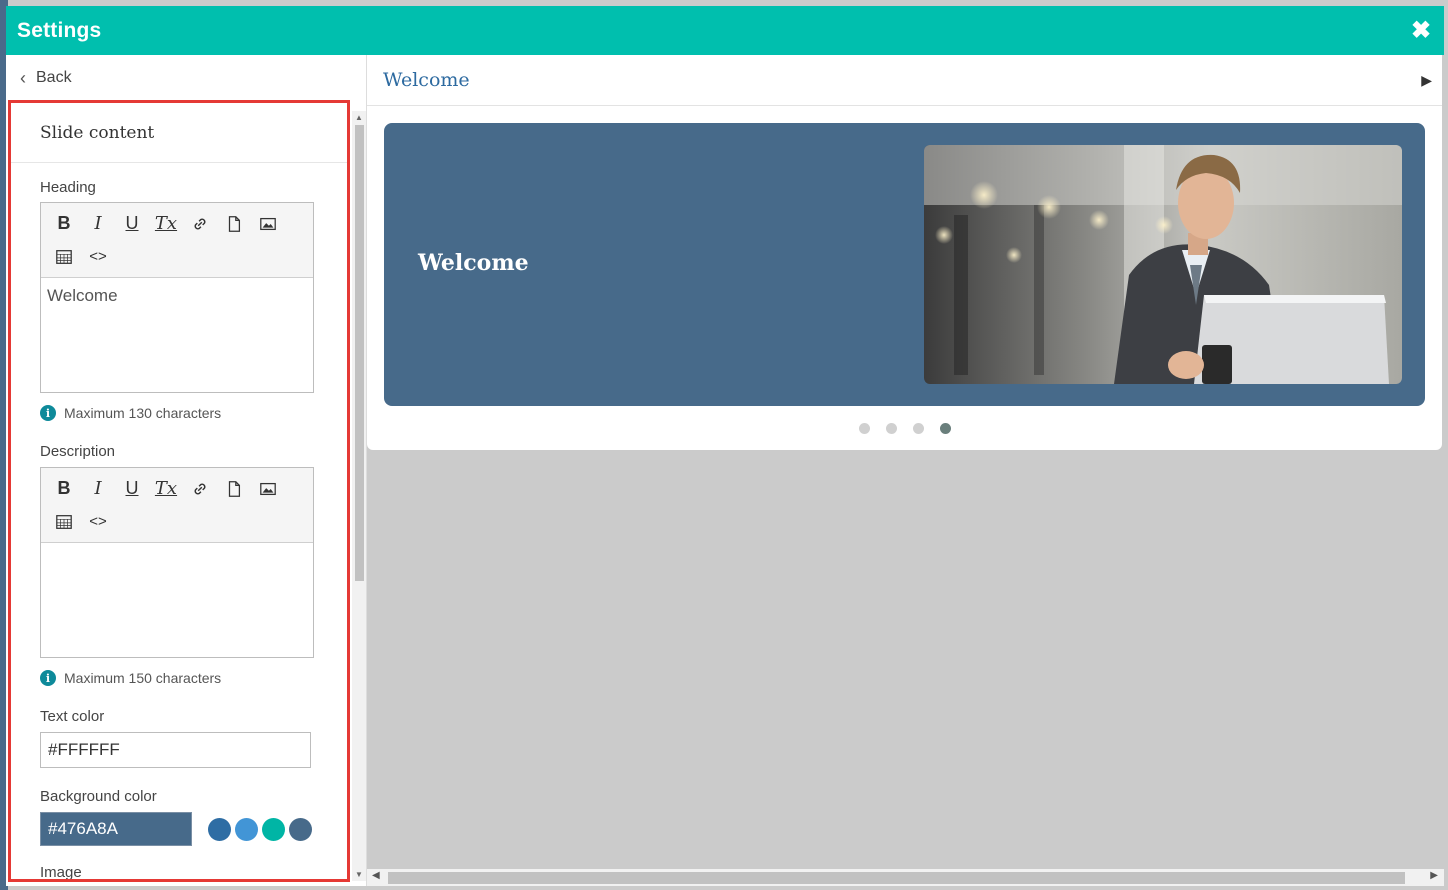 This screenshot has height=890, width=1448. I want to click on heading-hint-text: Maximum 130 characters, so click(143, 413).